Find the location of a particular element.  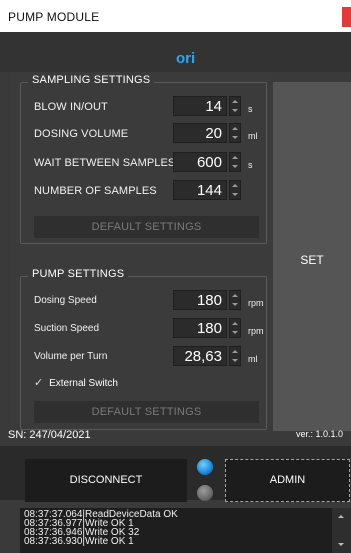

log-scrollbar is located at coordinates (341, 530).